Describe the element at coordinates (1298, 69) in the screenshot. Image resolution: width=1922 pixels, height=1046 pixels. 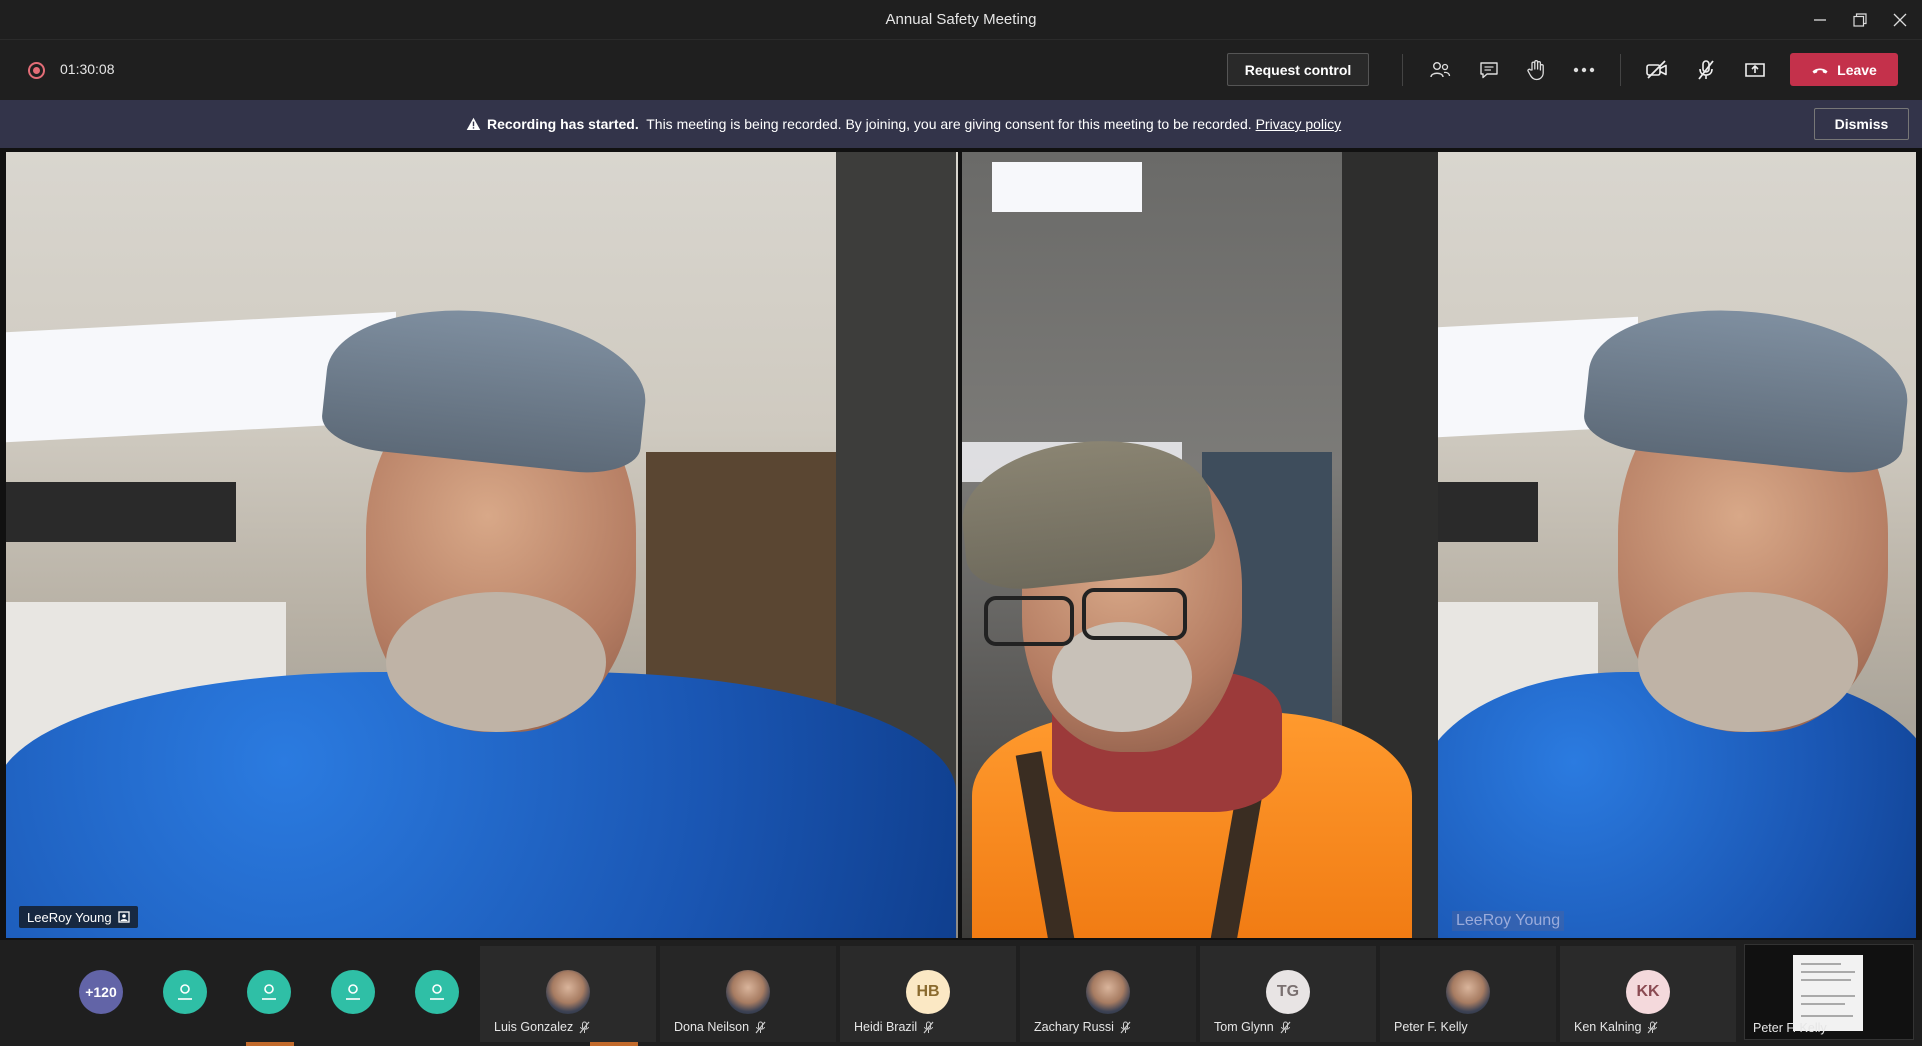
I see `request-control-button: Request control` at that location.